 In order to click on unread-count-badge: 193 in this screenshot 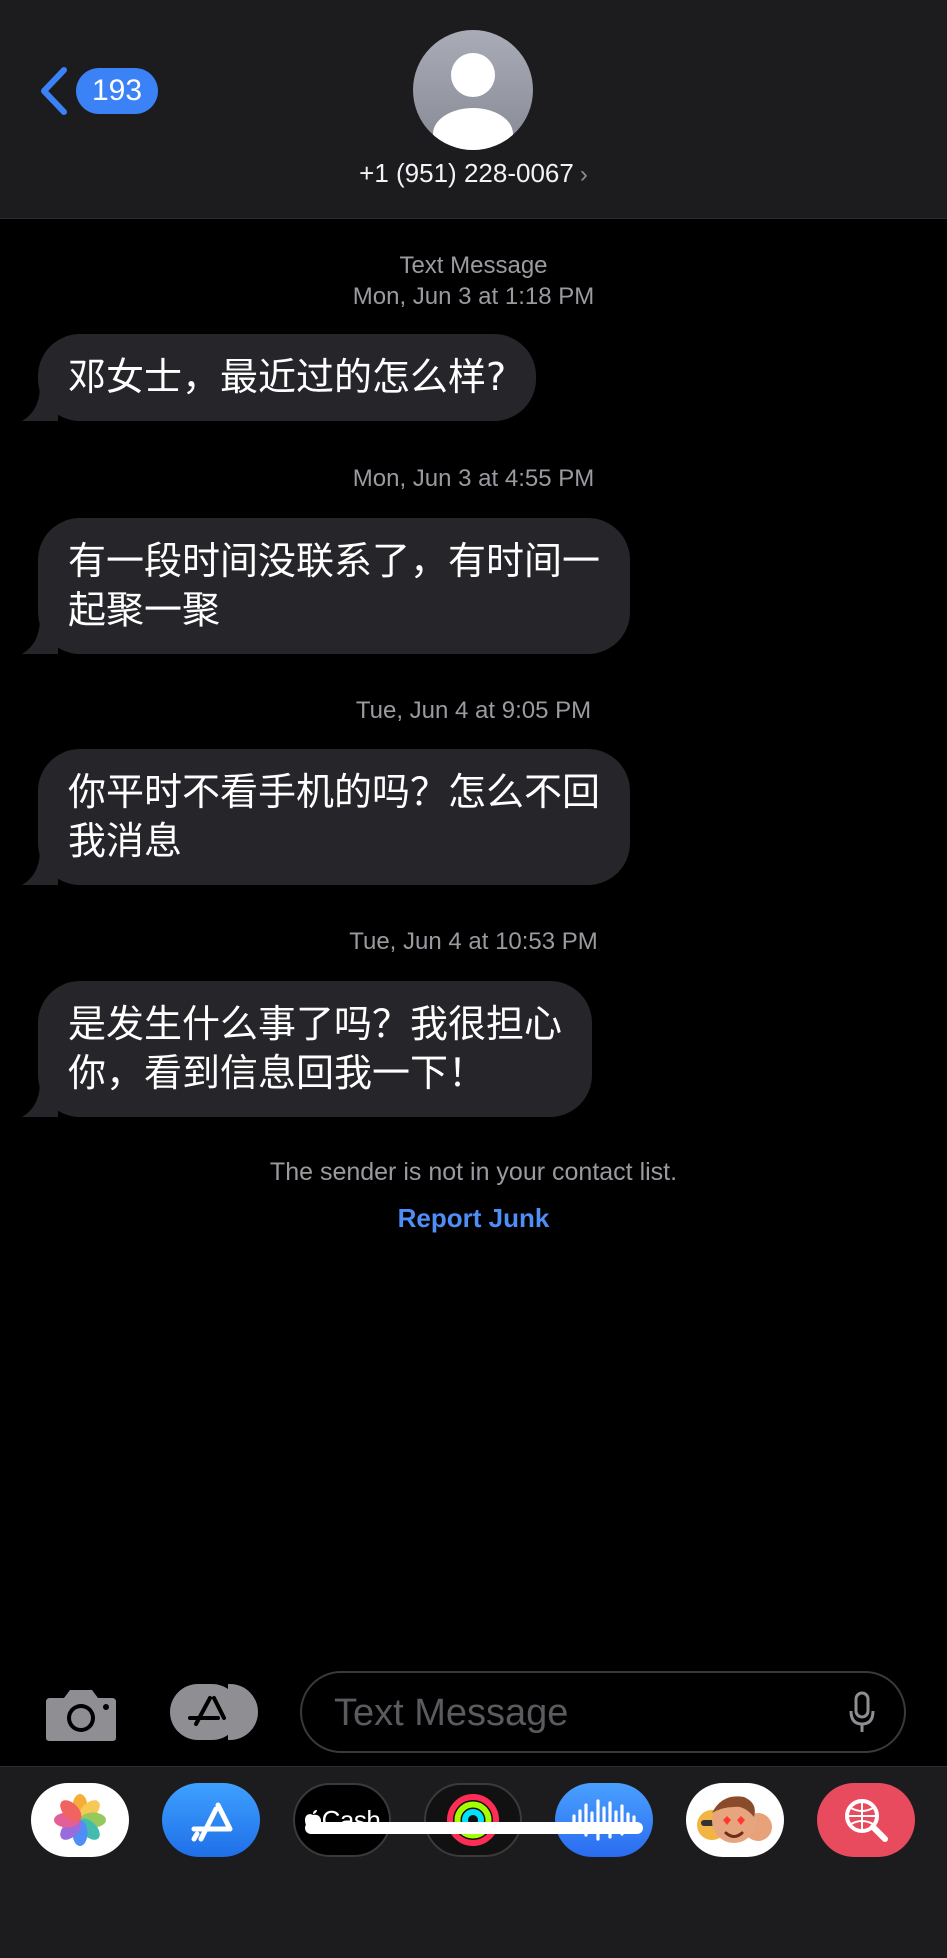, I will do `click(117, 91)`.